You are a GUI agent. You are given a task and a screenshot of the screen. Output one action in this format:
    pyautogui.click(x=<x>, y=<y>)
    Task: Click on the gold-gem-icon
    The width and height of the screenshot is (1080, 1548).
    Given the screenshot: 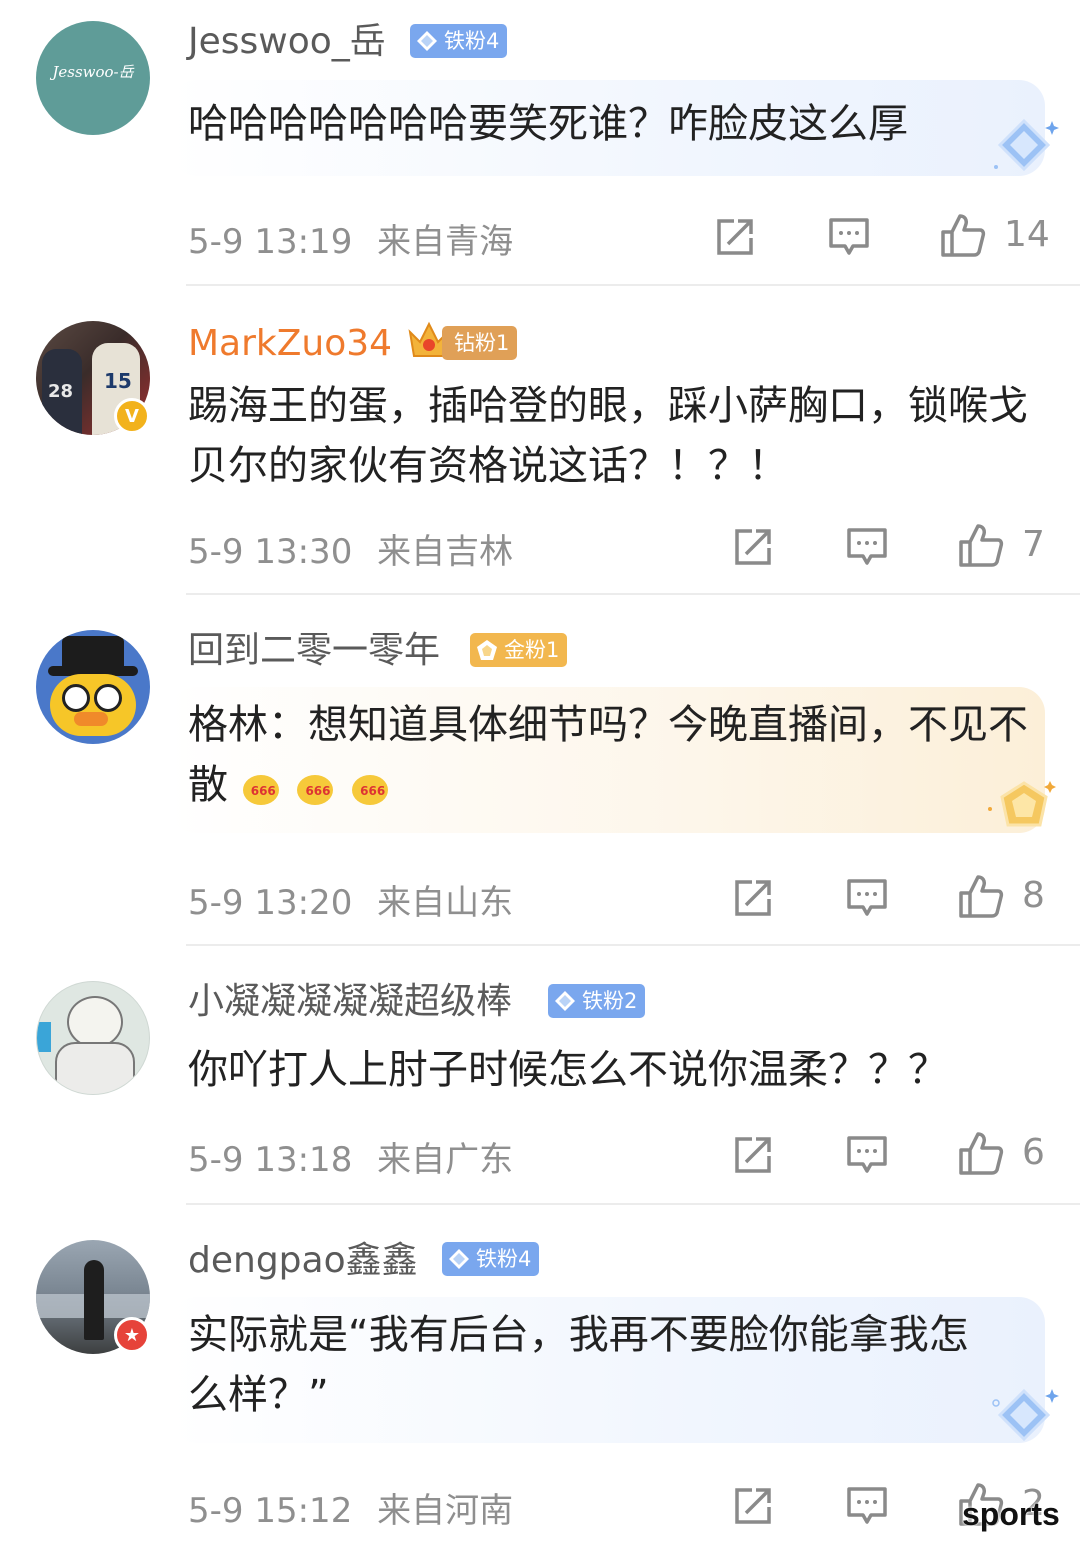 What is the action you would take?
    pyautogui.click(x=487, y=650)
    